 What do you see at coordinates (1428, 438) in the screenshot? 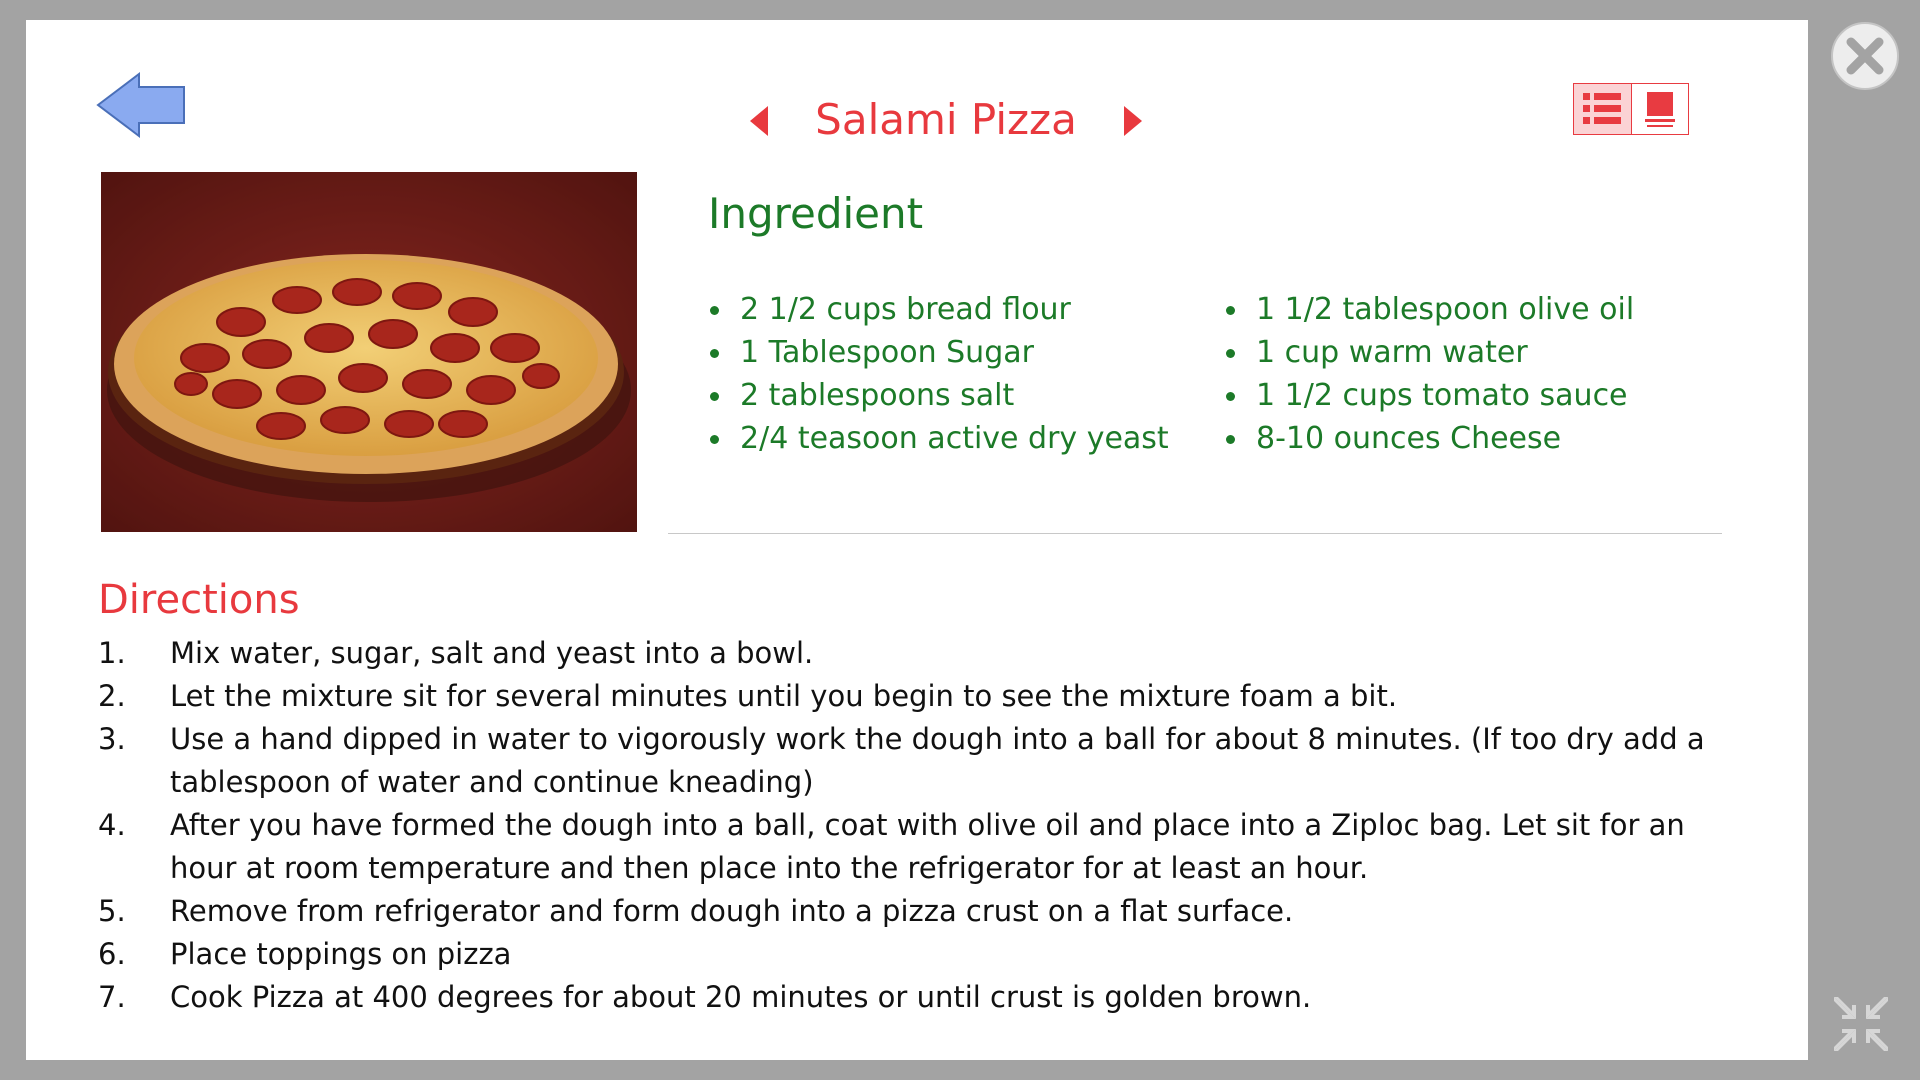
I see `ingredient-item: 8-10 ounces Cheese` at bounding box center [1428, 438].